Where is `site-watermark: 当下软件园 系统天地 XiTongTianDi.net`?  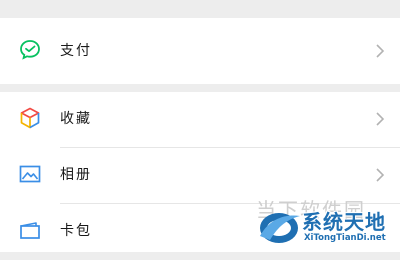
site-watermark: 当下软件园 系统天地 XiTongTianDi.net is located at coordinates (320, 221).